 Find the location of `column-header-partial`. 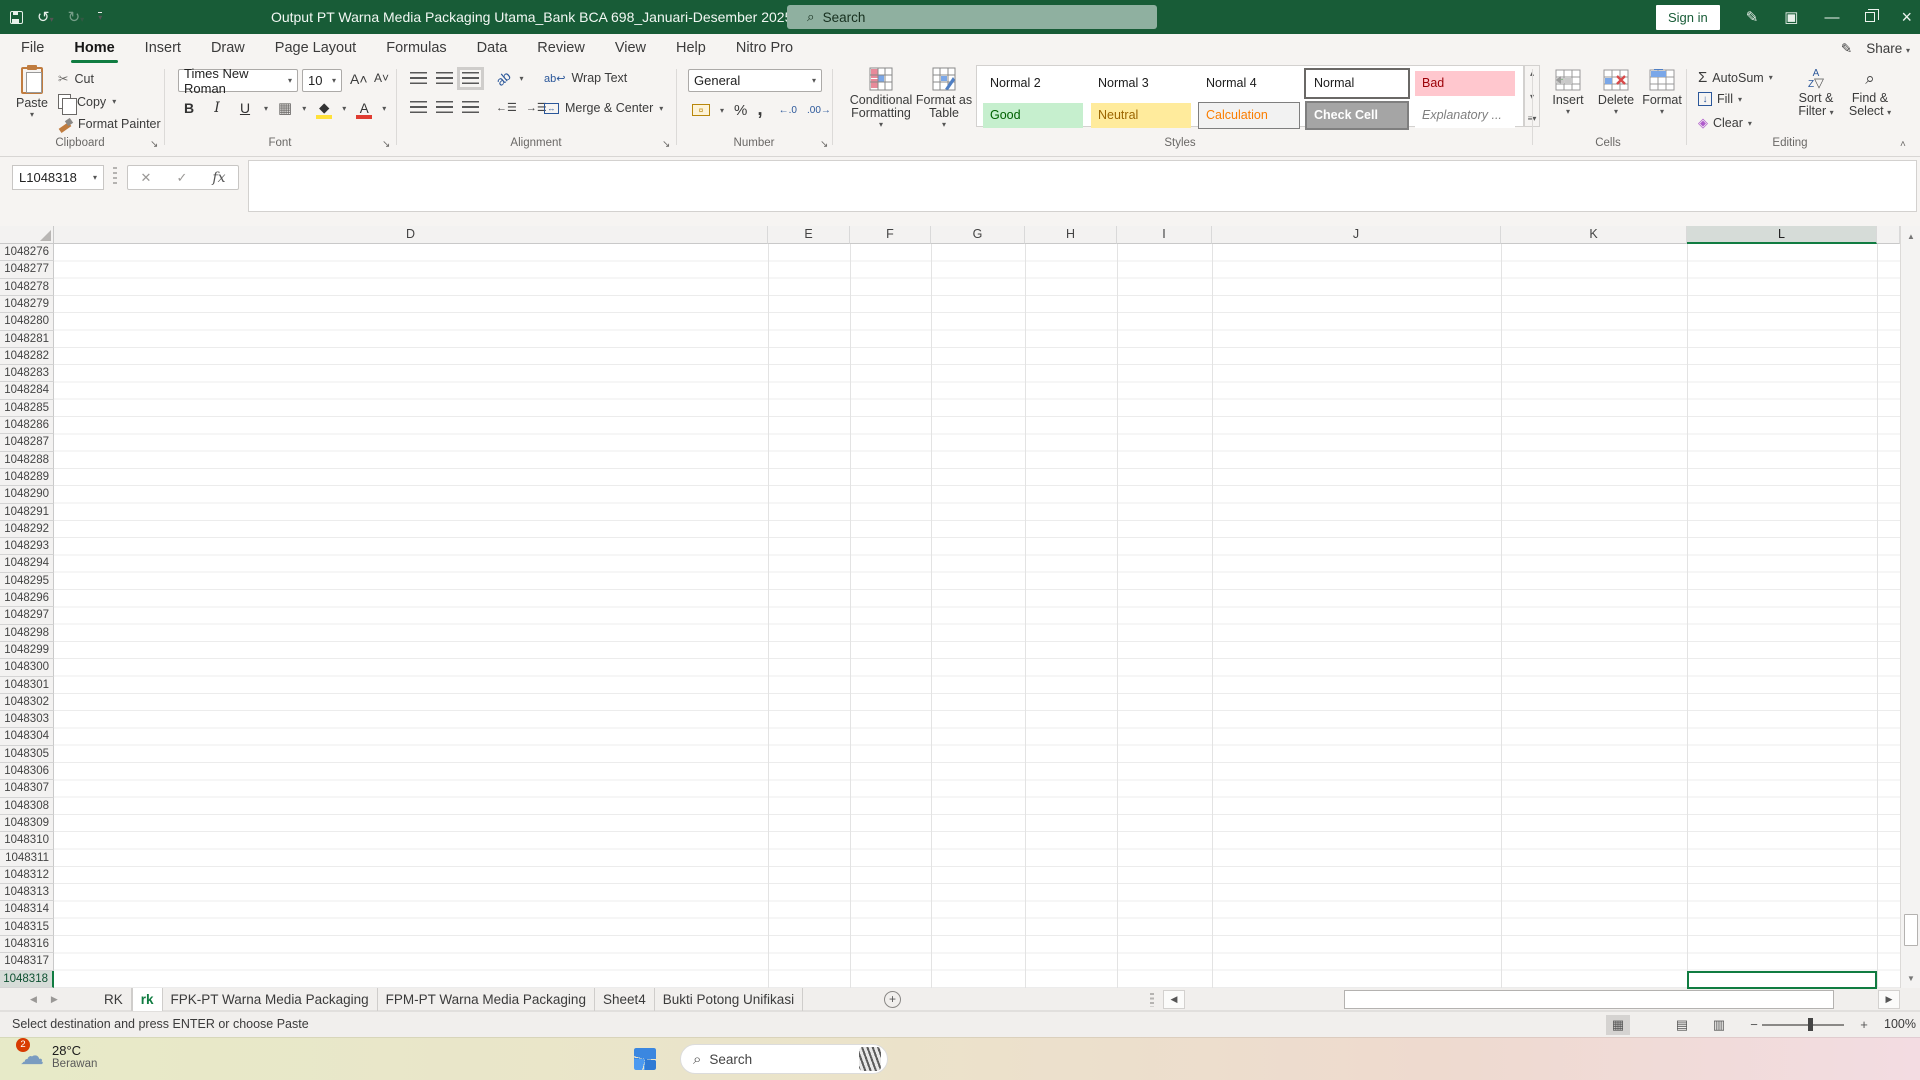

column-header-partial is located at coordinates (1888, 235).